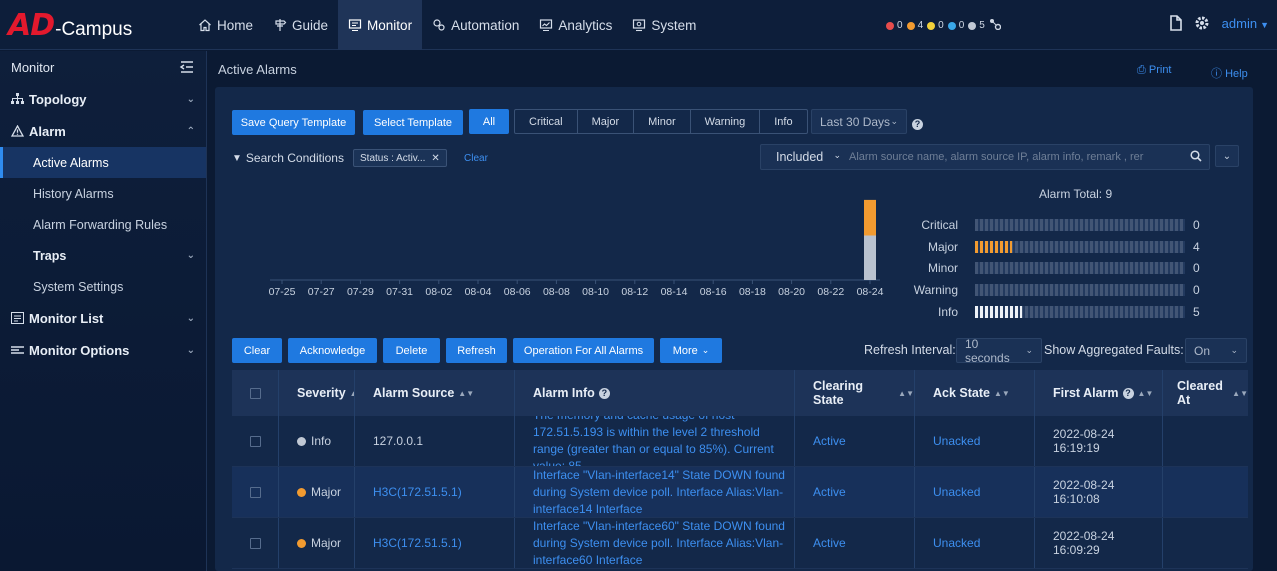 This screenshot has height=571, width=1277. Describe the element at coordinates (435, 158) in the screenshot. I see `close-icon: ✕` at that location.